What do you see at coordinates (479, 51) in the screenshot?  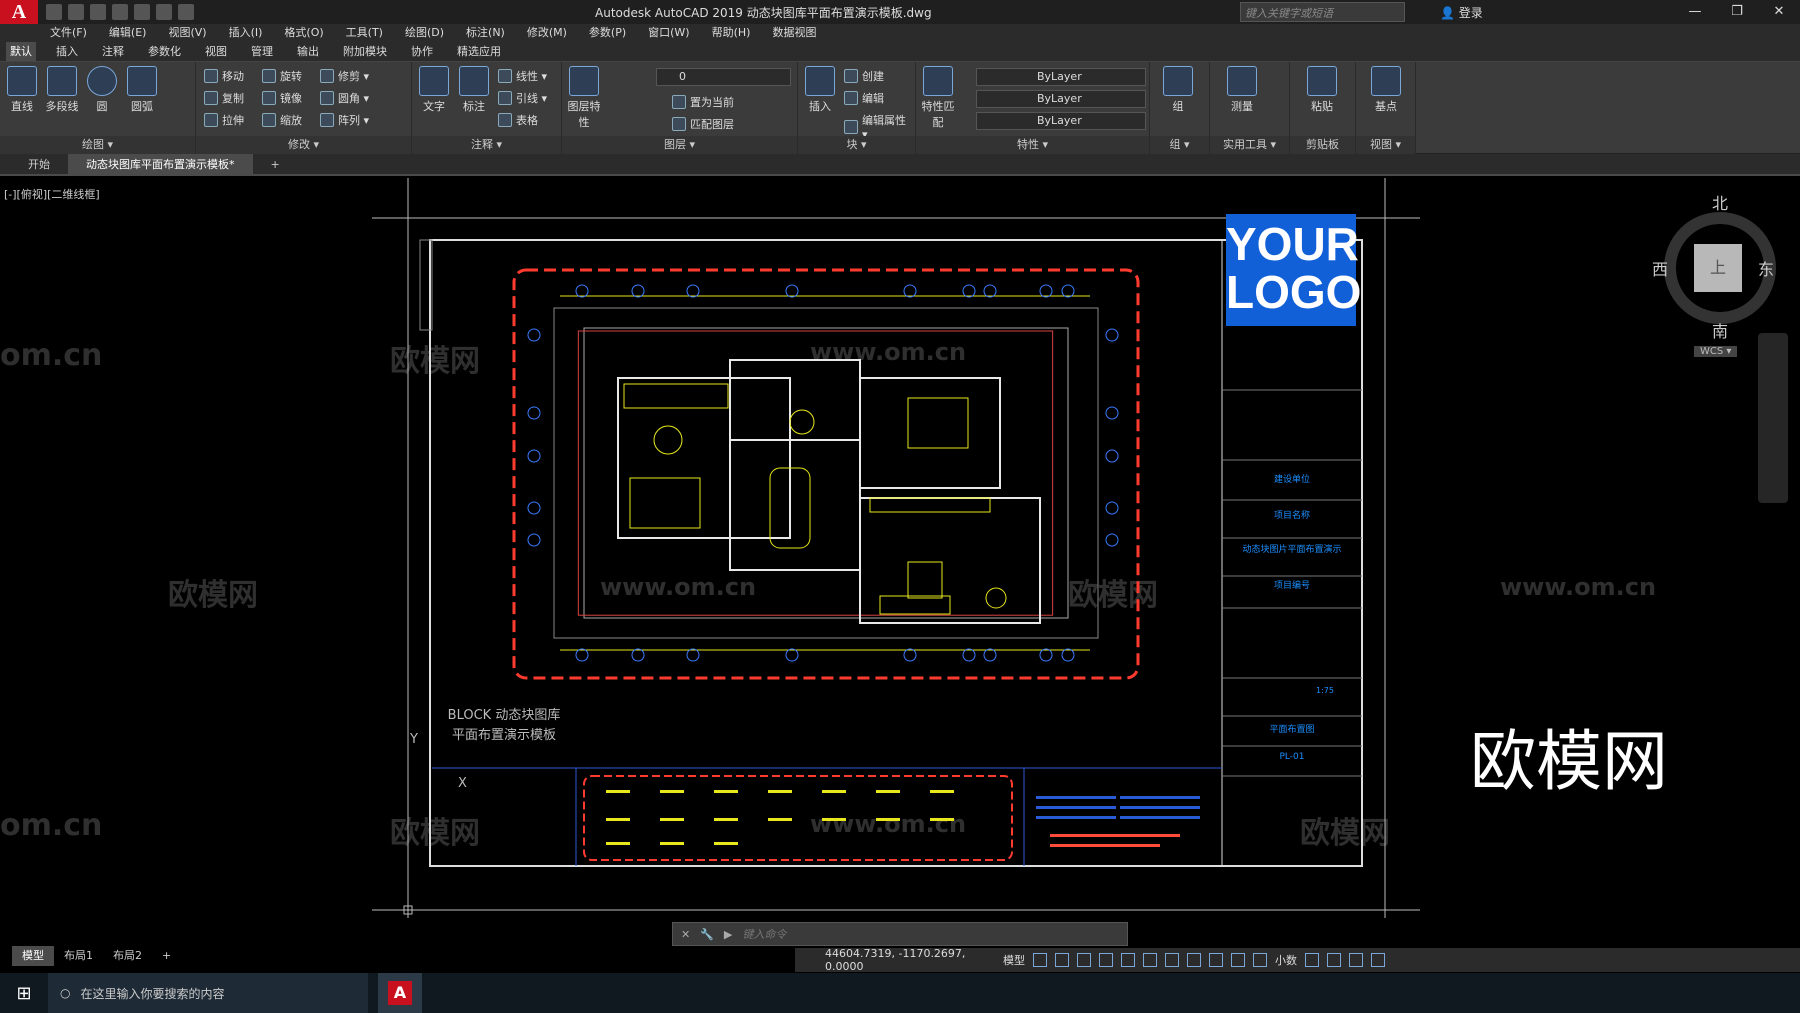 I see `tab-featured-apps: 精选应用` at bounding box center [479, 51].